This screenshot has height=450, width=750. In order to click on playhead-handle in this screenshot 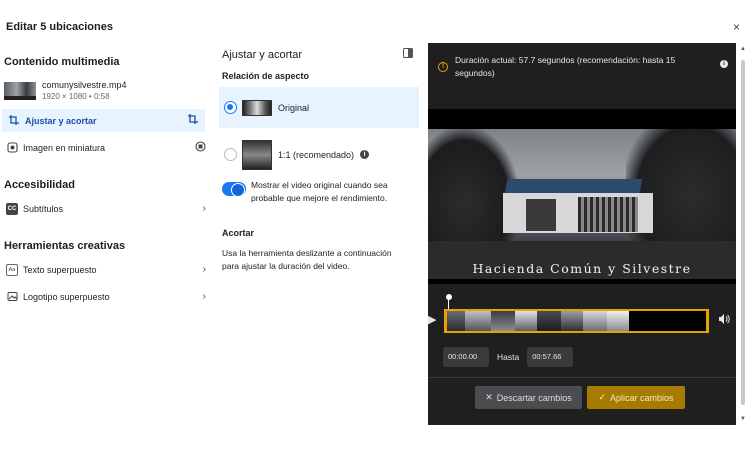, I will do `click(449, 297)`.